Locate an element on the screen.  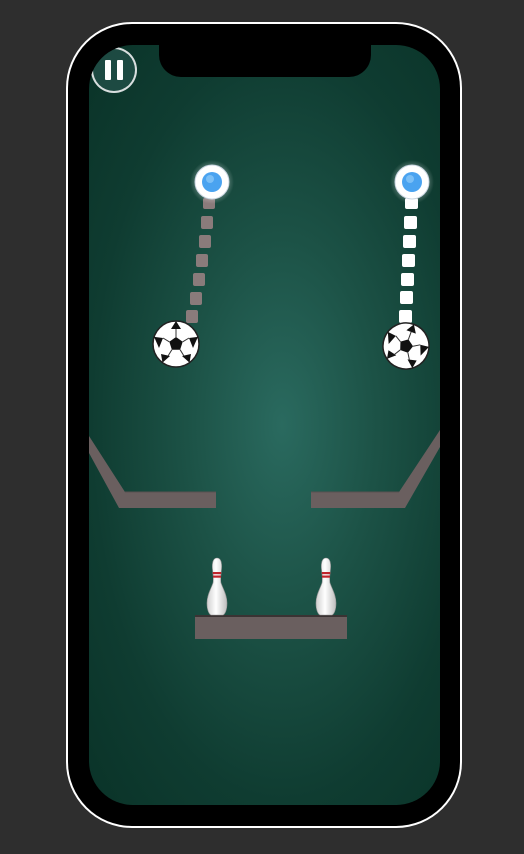
left-anchor-pin is located at coordinates (212, 182).